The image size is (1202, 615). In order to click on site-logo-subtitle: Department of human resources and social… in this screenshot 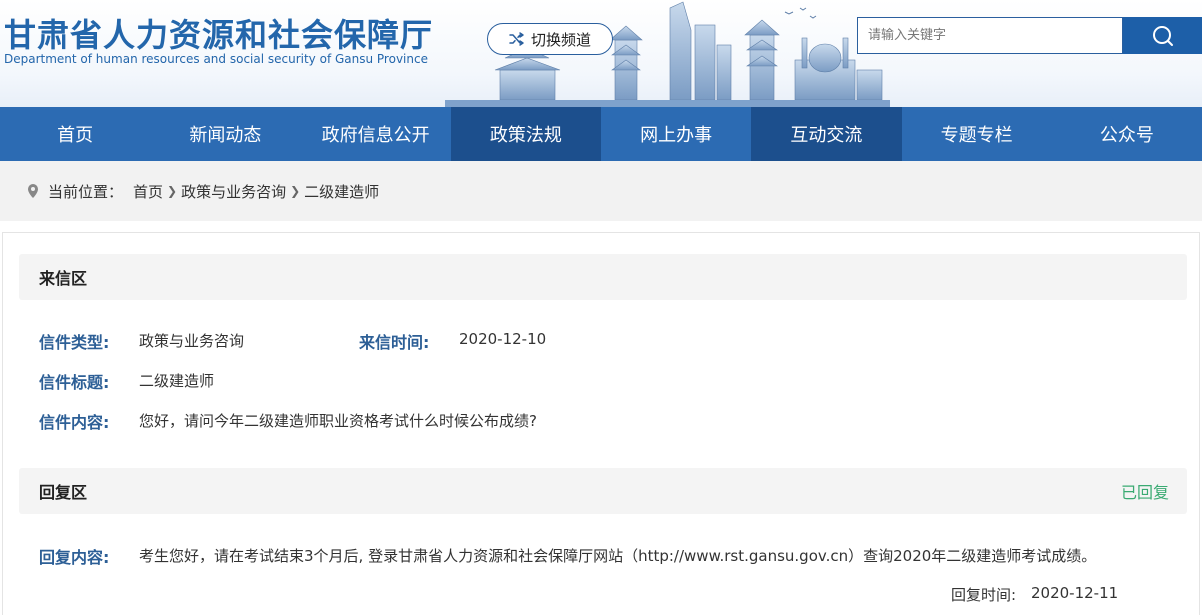, I will do `click(216, 59)`.